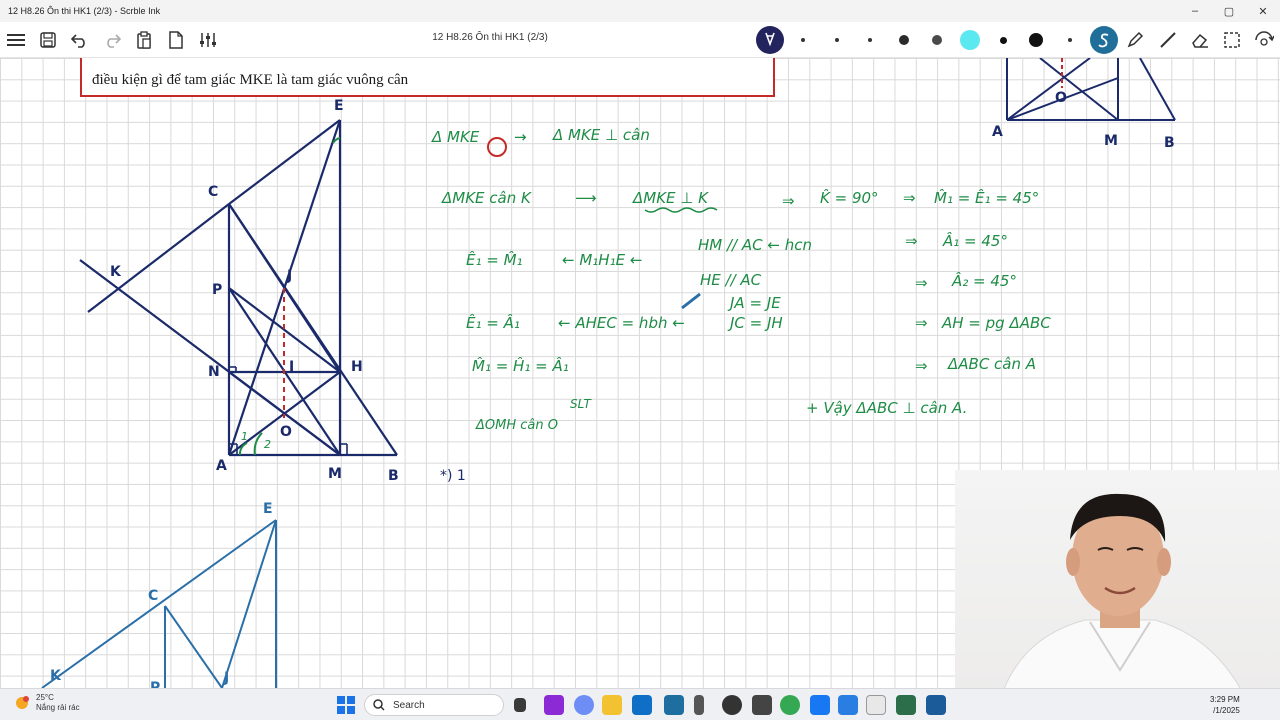  What do you see at coordinates (379, 705) in the screenshot?
I see `search-icon` at bounding box center [379, 705].